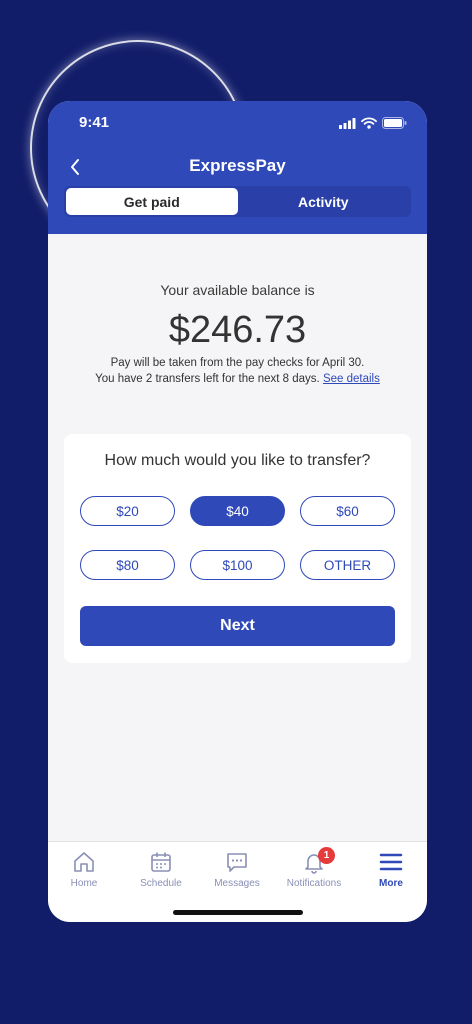  What do you see at coordinates (237, 290) in the screenshot?
I see `balance-label: Your available balance is` at bounding box center [237, 290].